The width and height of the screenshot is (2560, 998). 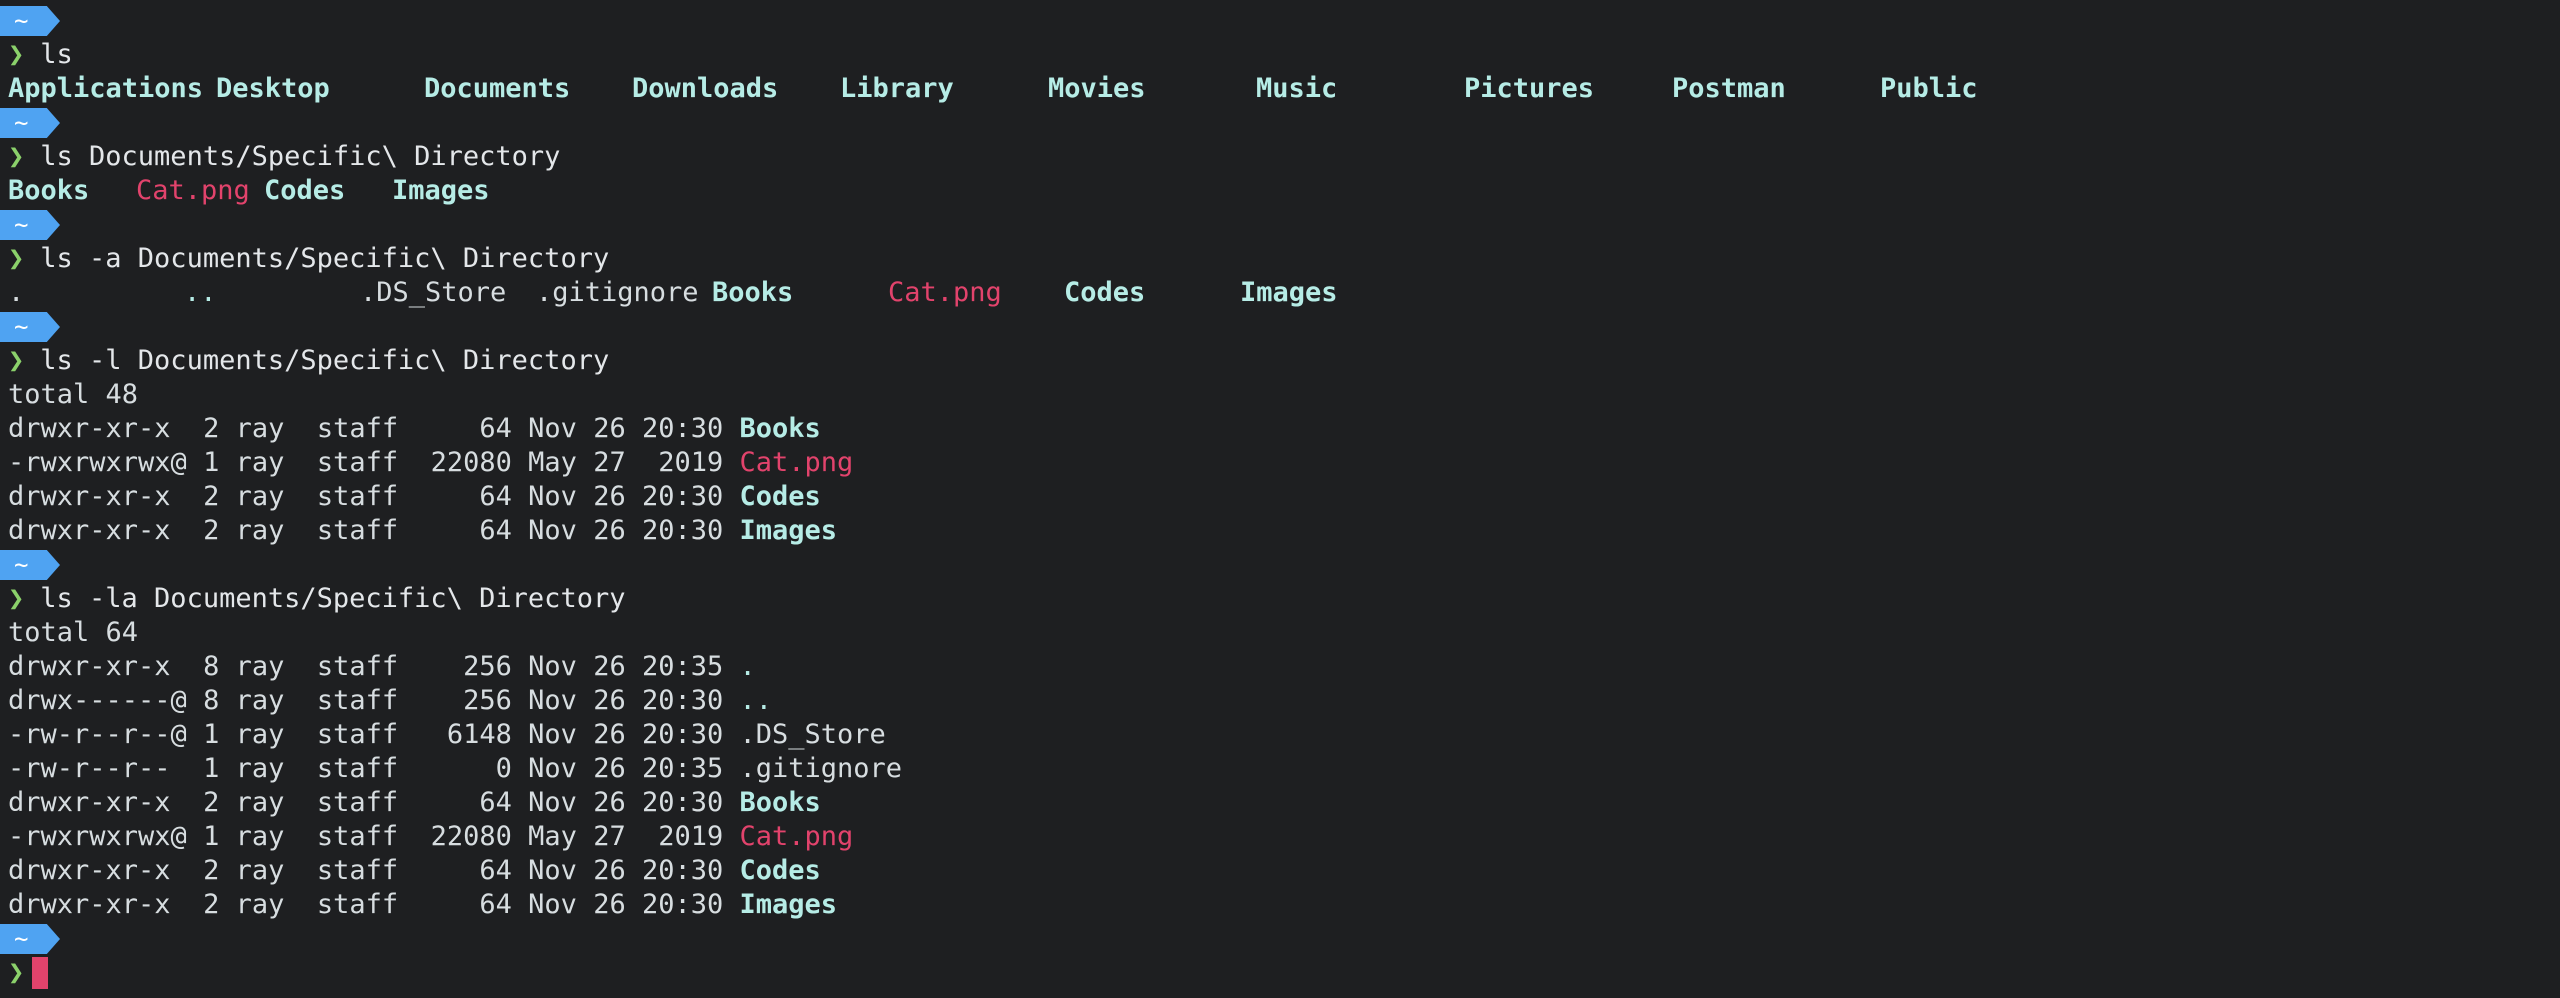 I want to click on ls-entry: Music, so click(x=1297, y=88).